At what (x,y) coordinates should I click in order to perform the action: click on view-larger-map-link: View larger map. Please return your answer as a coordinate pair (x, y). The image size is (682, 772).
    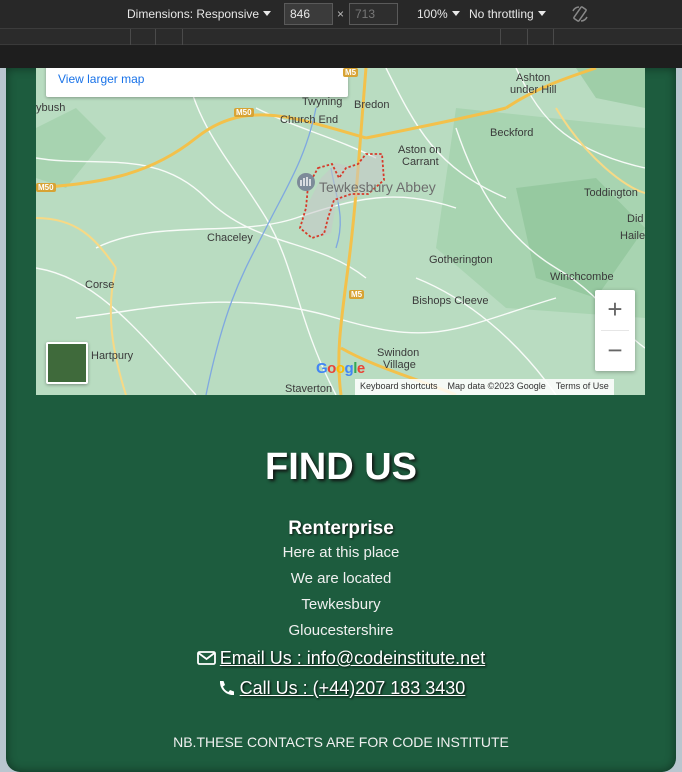
    Looking at the image, I should click on (101, 79).